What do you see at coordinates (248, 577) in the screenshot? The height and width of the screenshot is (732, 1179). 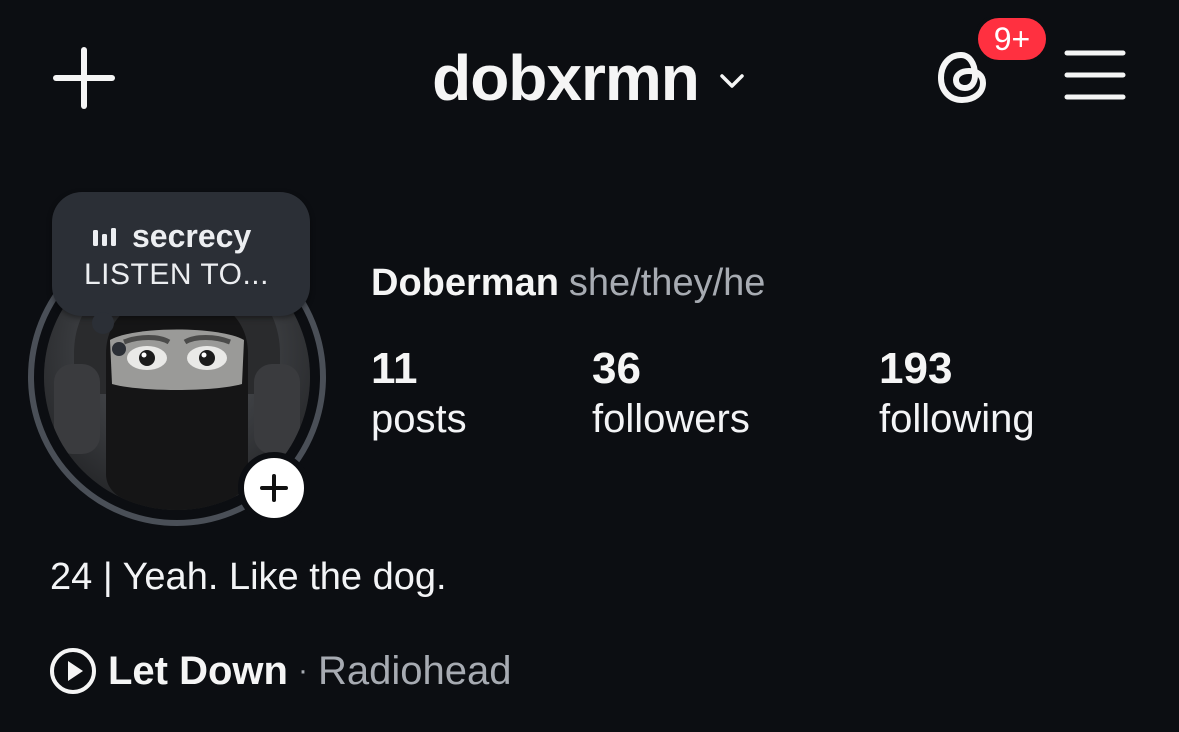 I see `bio-text: 24 | Yeah. Like the dog.` at bounding box center [248, 577].